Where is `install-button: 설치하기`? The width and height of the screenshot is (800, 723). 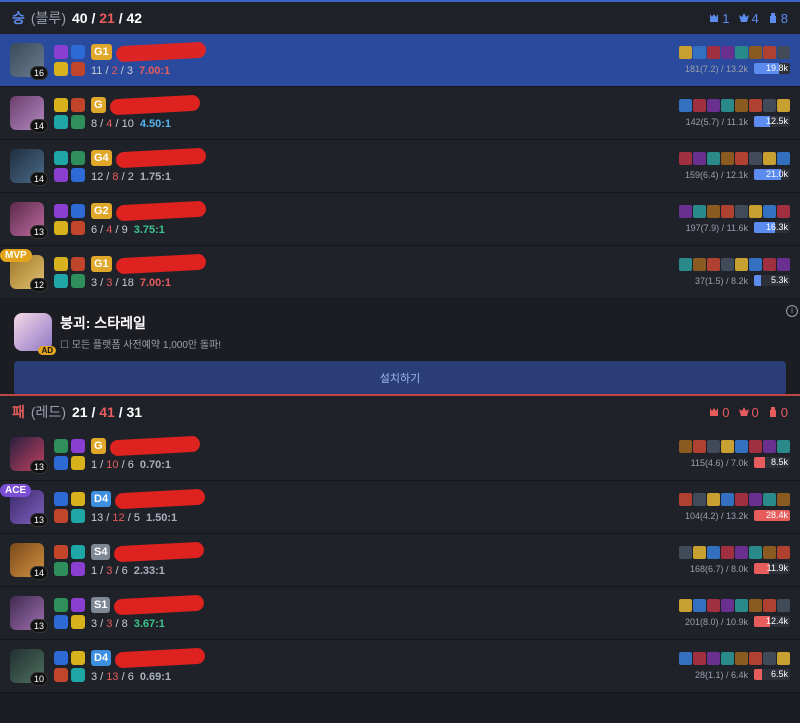
install-button: 설치하기 is located at coordinates (400, 378).